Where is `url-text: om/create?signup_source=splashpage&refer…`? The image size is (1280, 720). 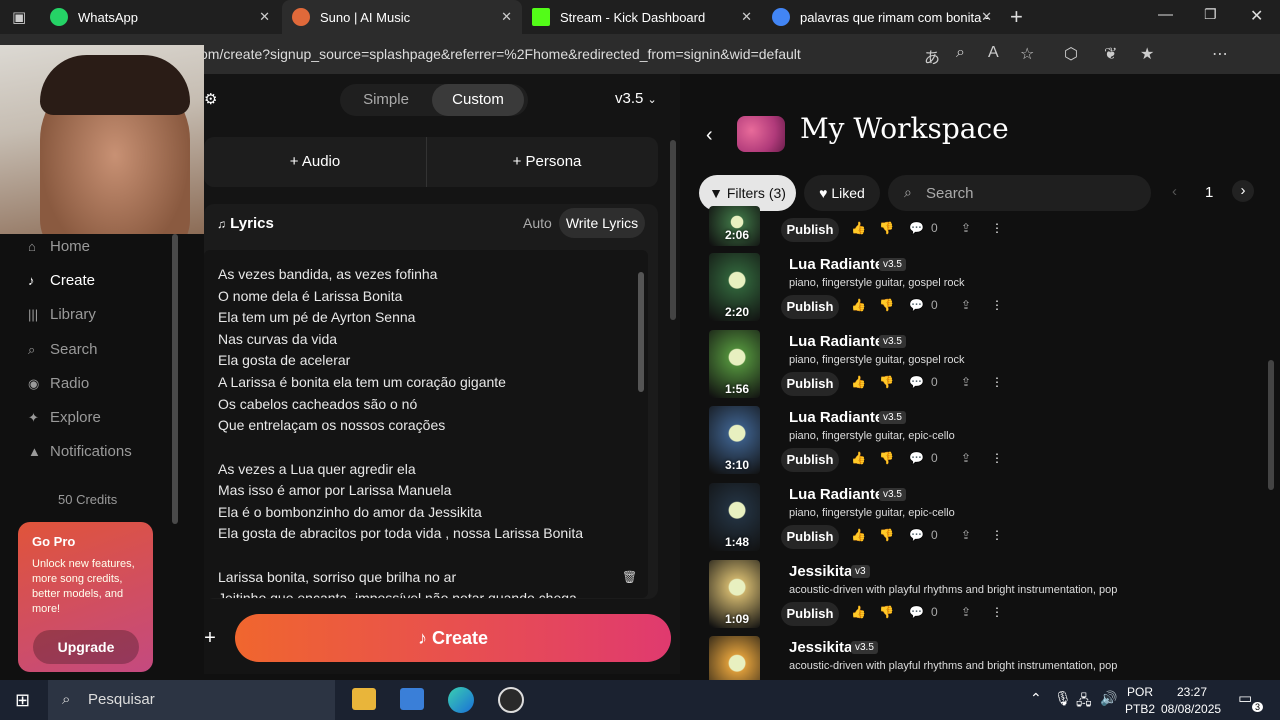 url-text: om/create?signup_source=splashpage&refer… is located at coordinates (500, 54).